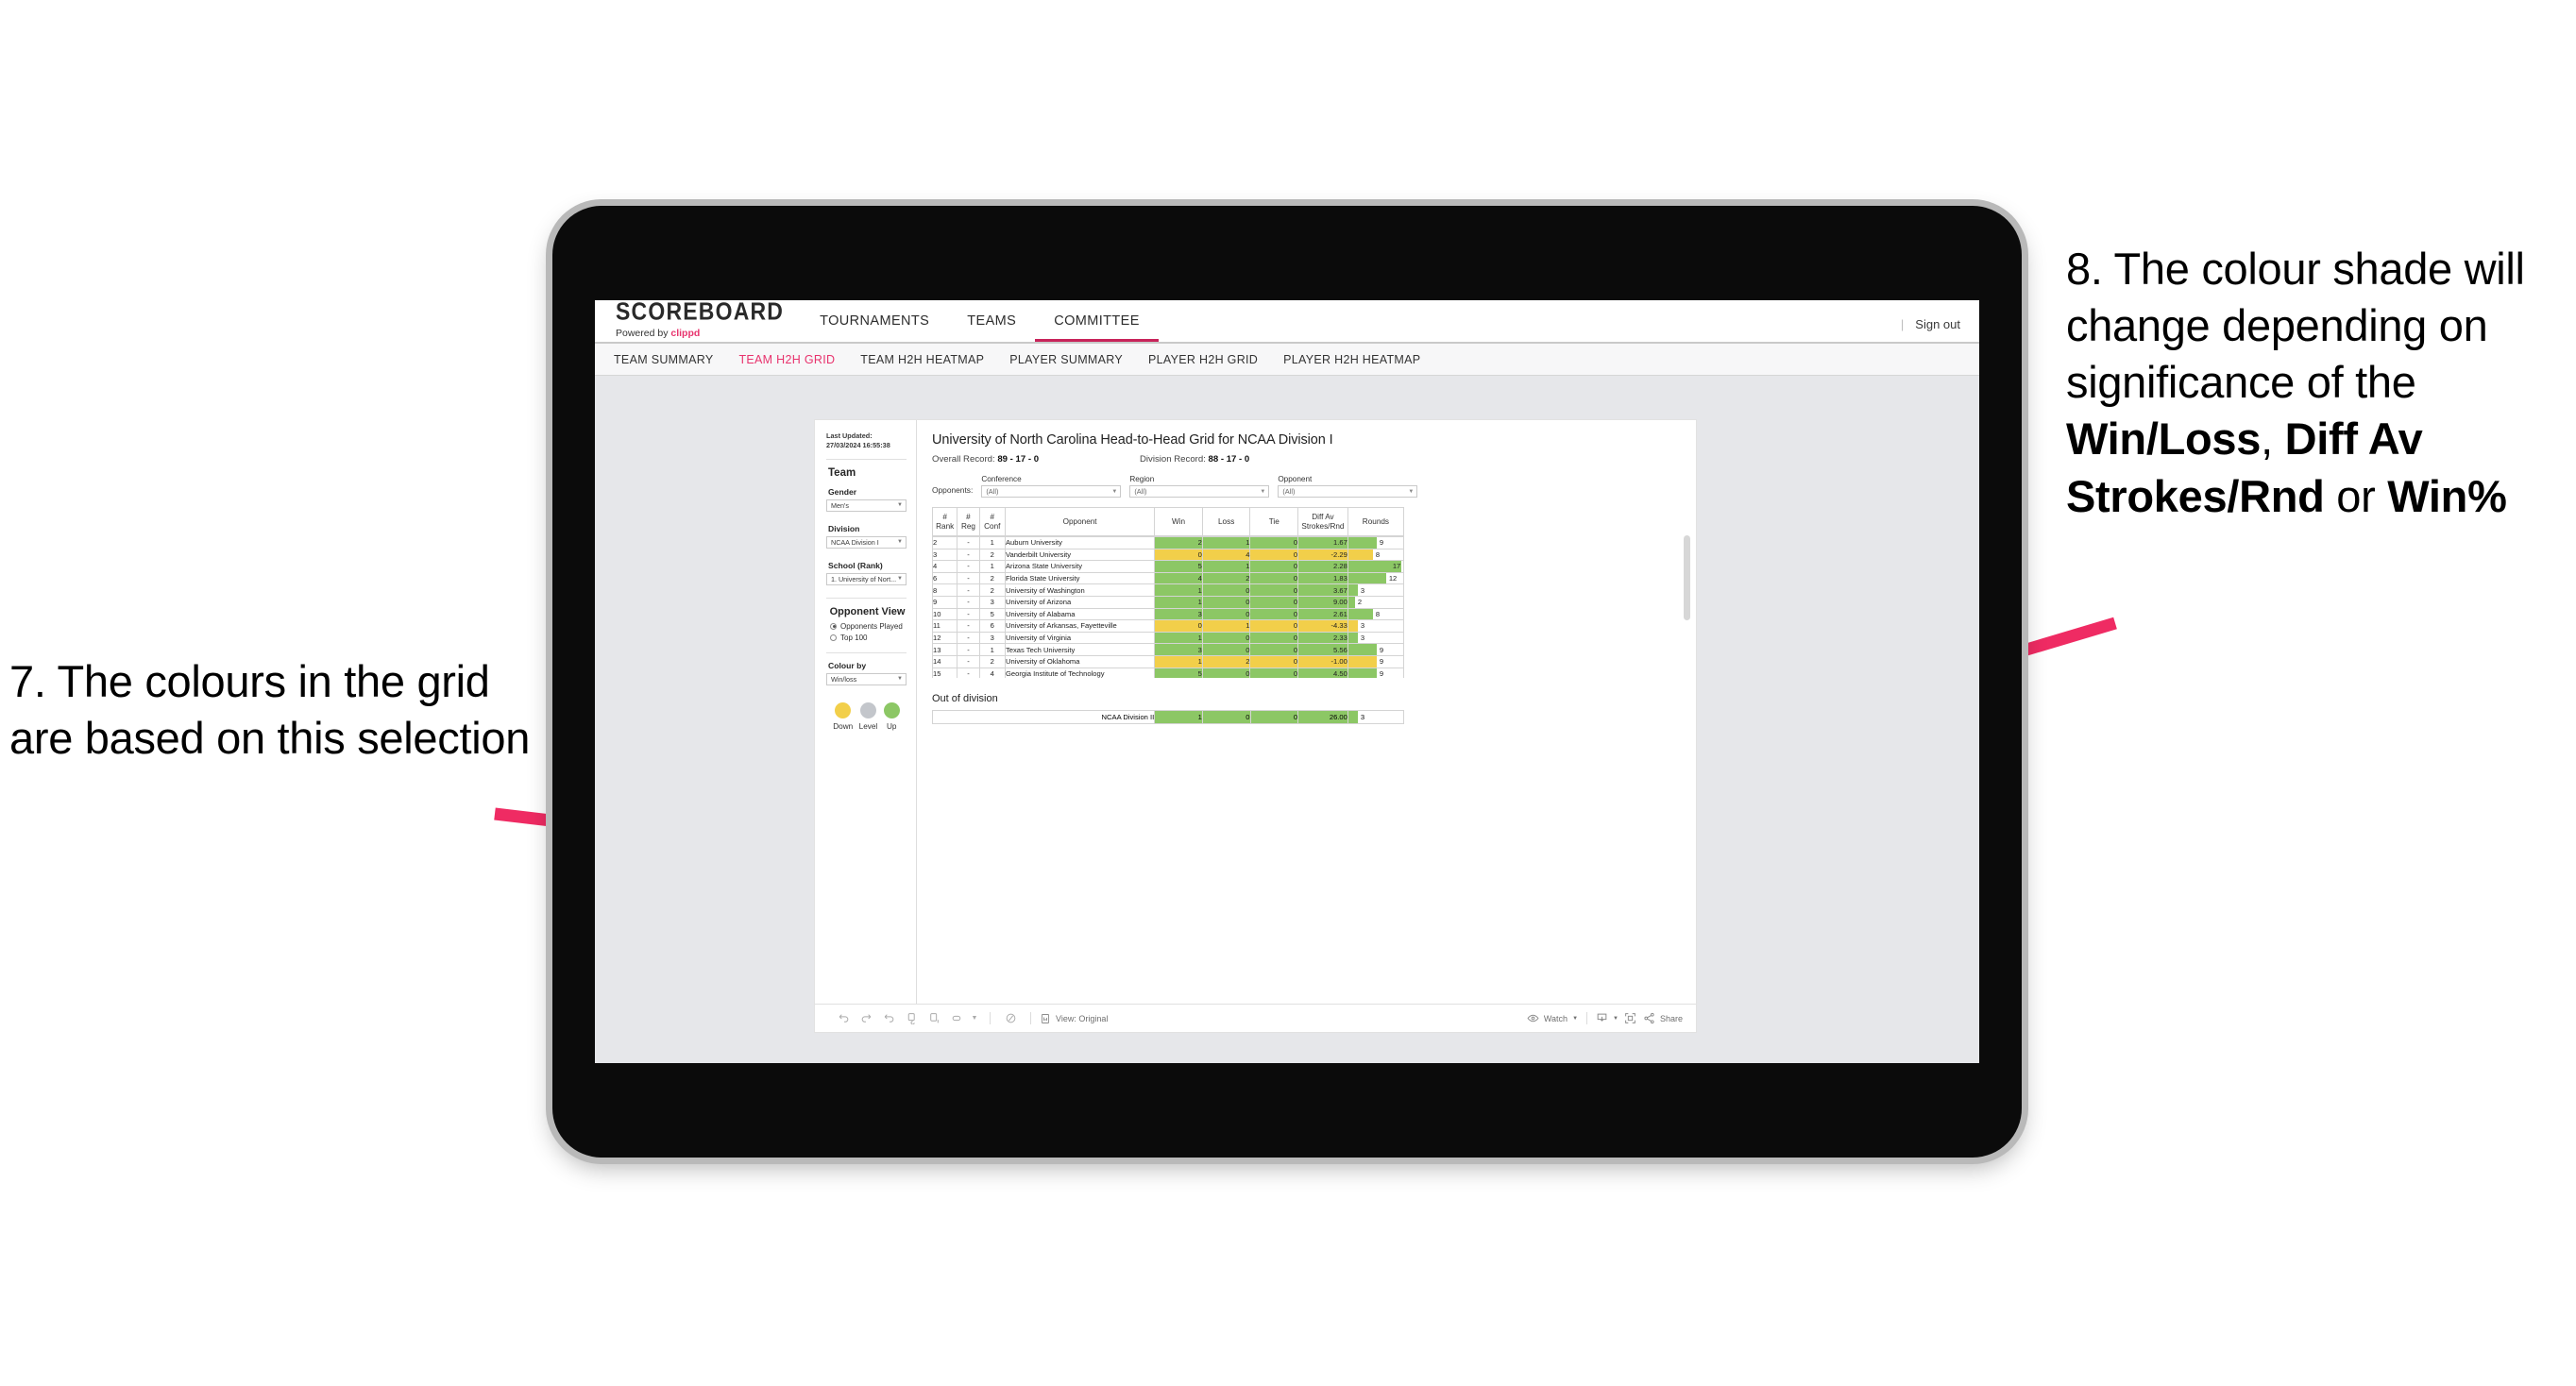 The image size is (2576, 1386). I want to click on gender-value: Men's, so click(840, 505).